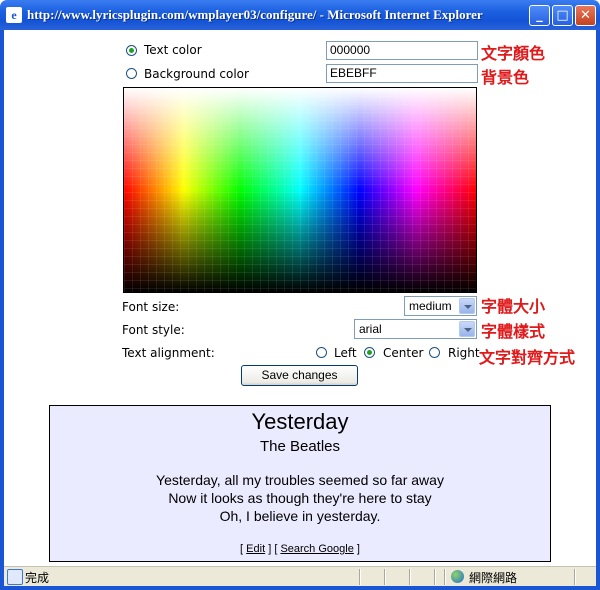  I want to click on preview-links: [ Edit ] [ Search Google ], so click(300, 549).